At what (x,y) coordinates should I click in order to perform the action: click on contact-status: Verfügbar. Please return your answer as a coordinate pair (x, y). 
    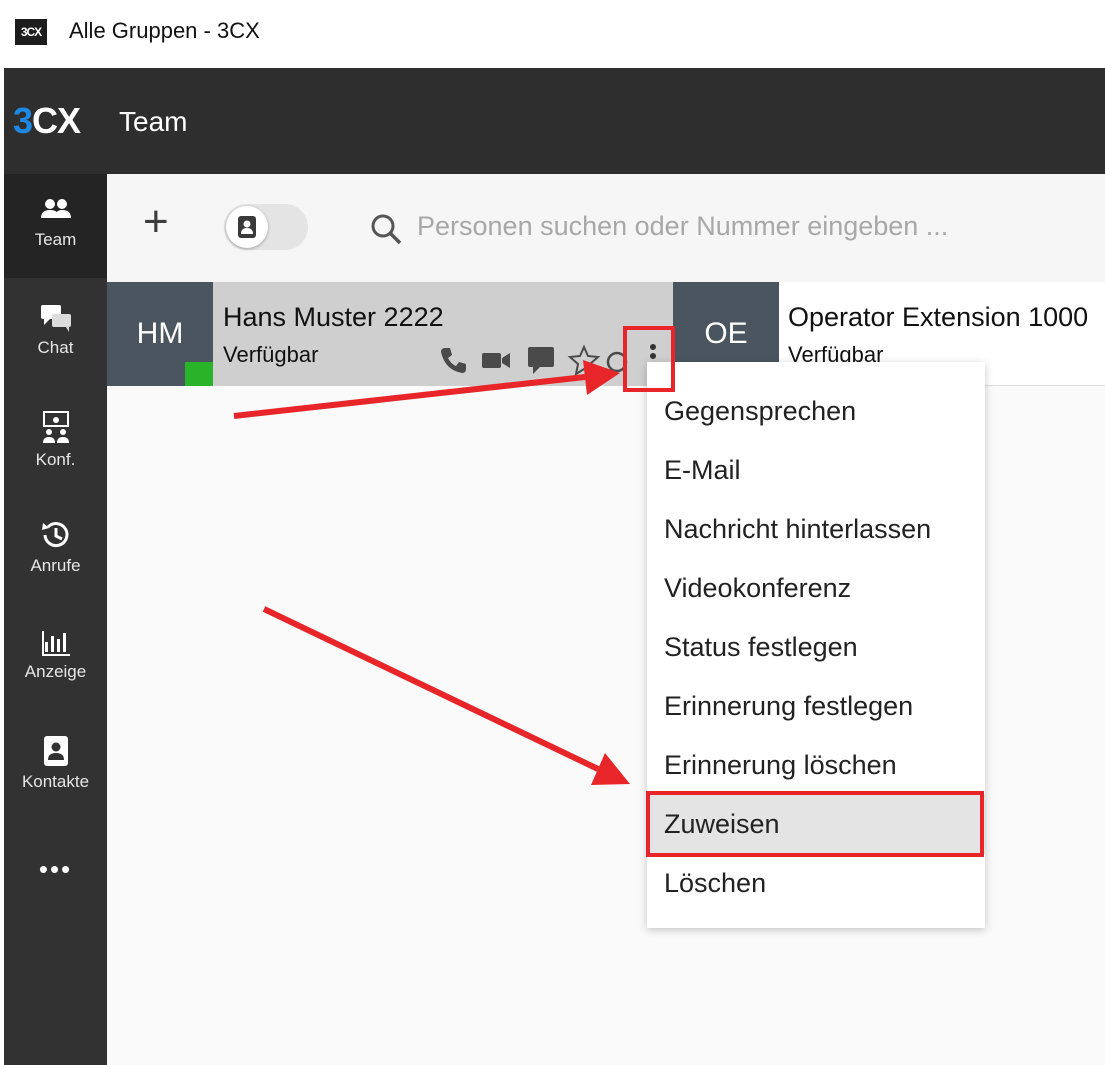
    Looking at the image, I should click on (271, 354).